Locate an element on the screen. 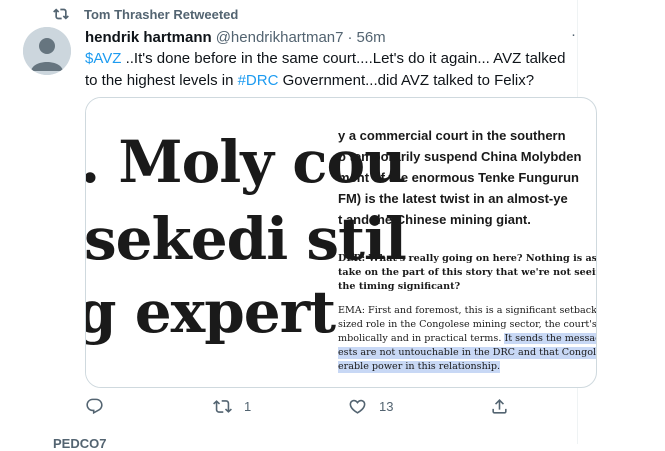  article-bold-line: FM) is the latest twist in an almost-ye is located at coordinates (453, 198).